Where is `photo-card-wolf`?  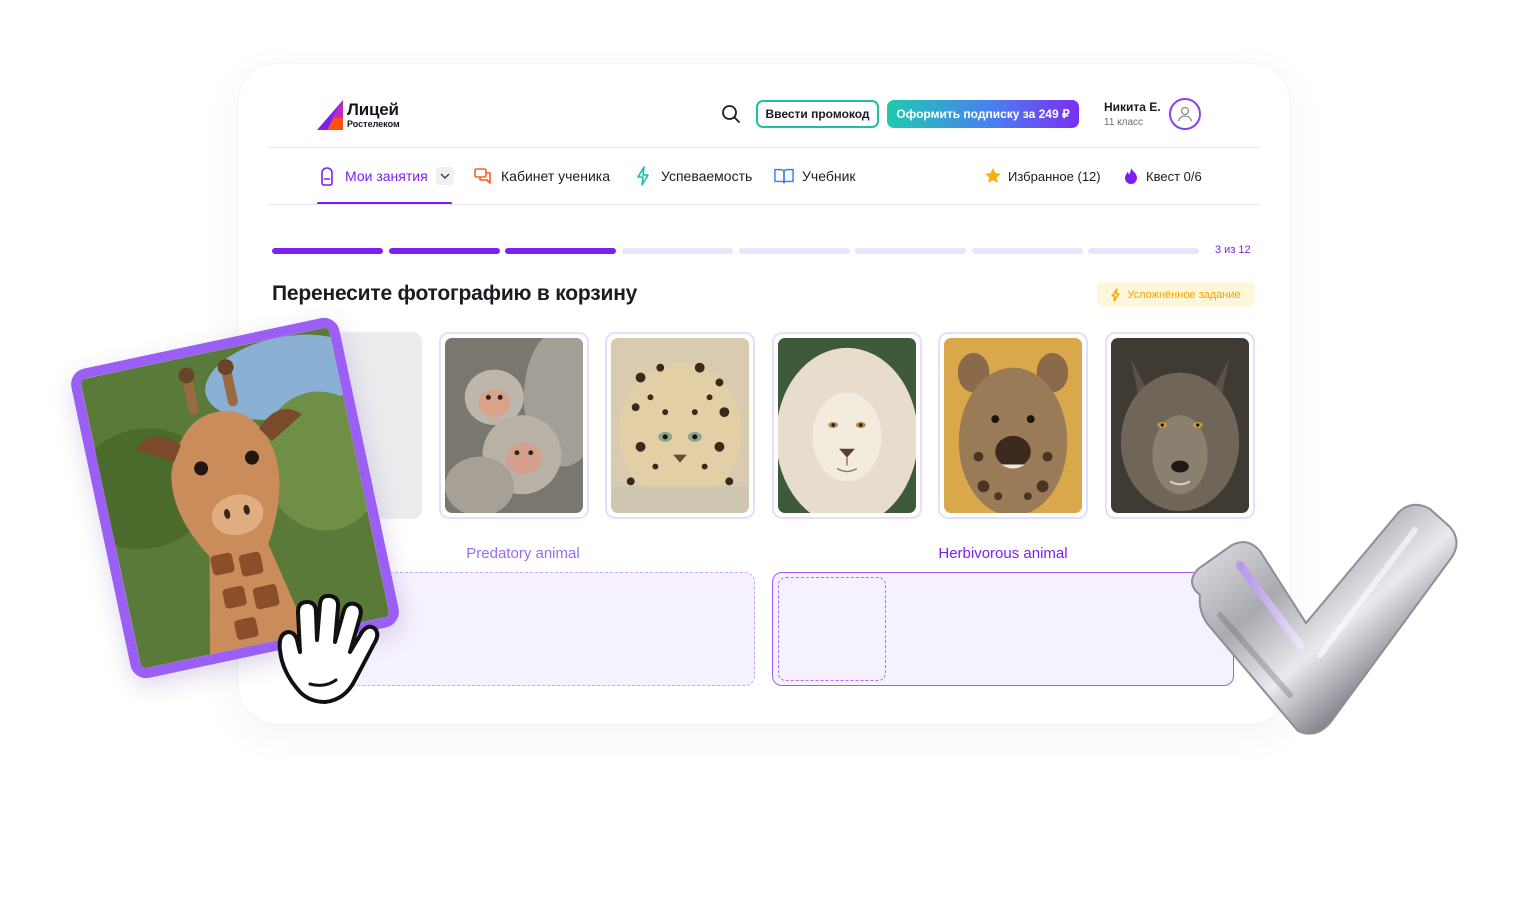 photo-card-wolf is located at coordinates (1180, 425).